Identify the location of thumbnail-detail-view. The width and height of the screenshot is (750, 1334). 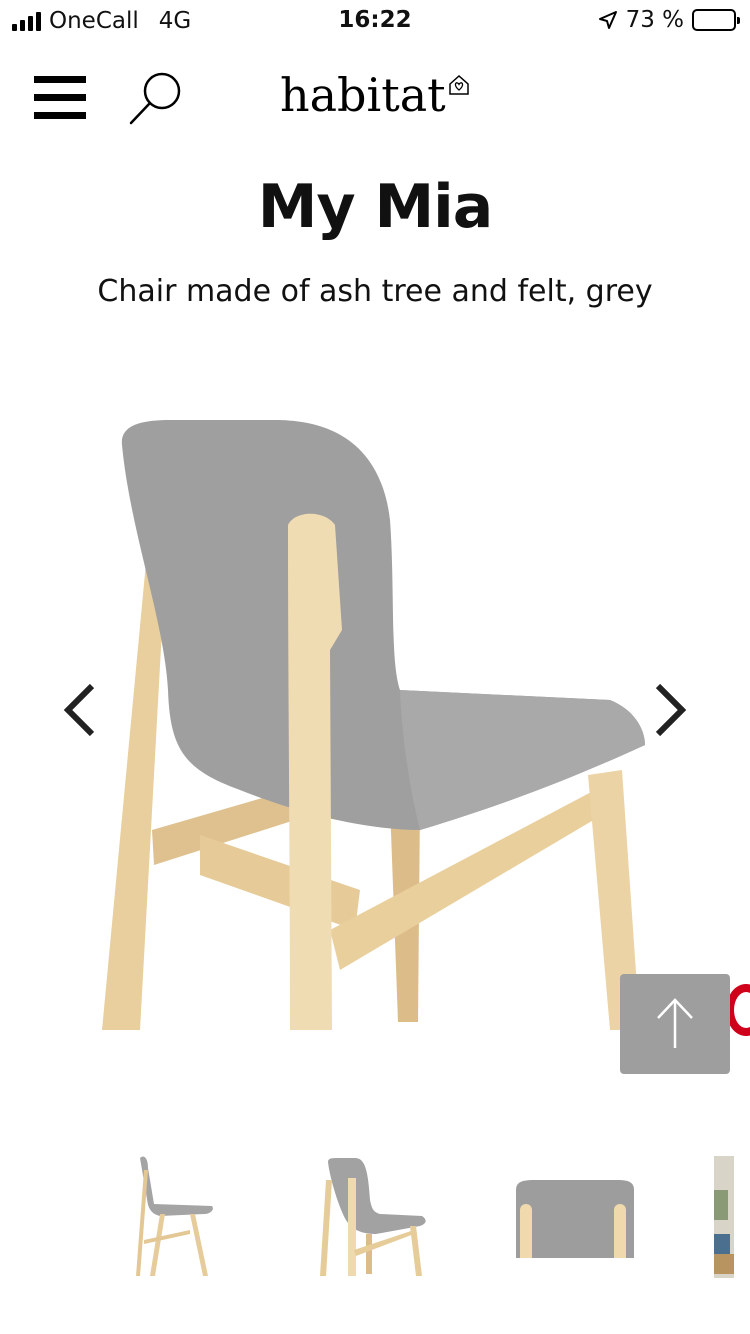
(575, 1215).